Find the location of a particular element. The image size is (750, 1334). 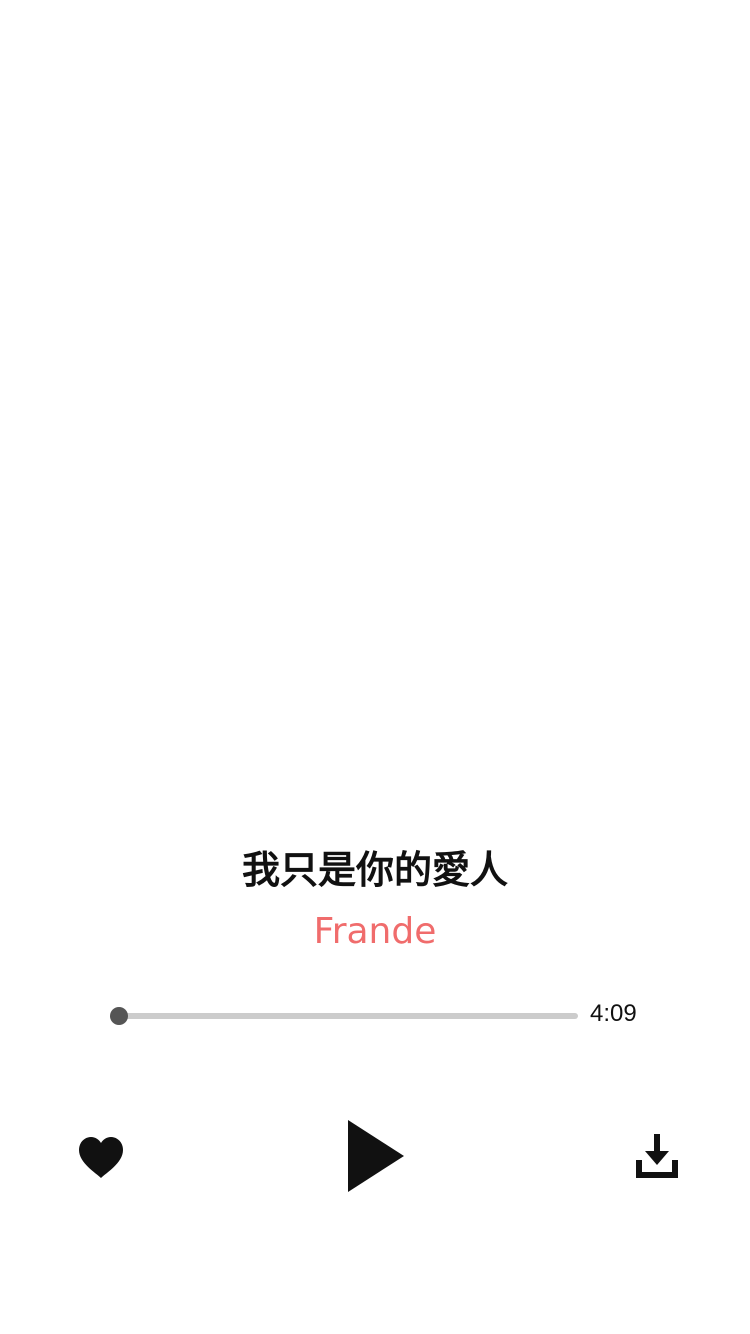

progress-thumb is located at coordinates (119, 1016).